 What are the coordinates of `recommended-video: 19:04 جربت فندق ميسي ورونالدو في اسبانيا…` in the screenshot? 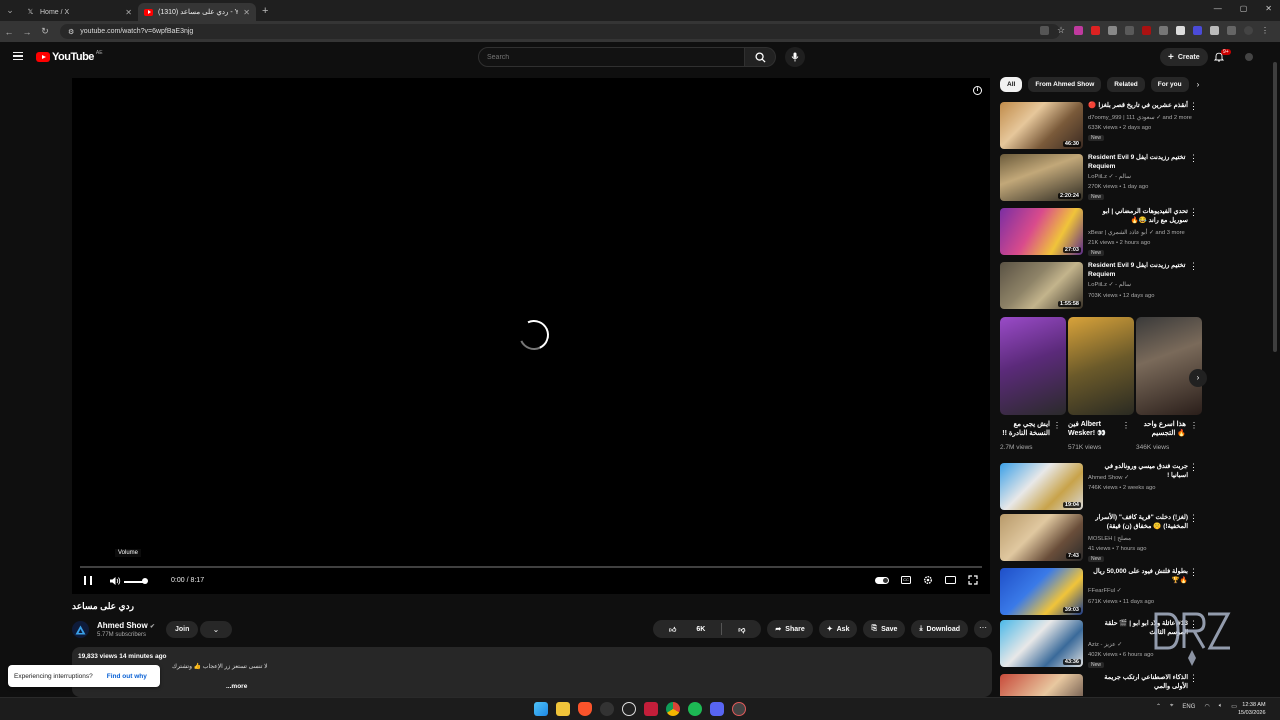 It's located at (1100, 487).